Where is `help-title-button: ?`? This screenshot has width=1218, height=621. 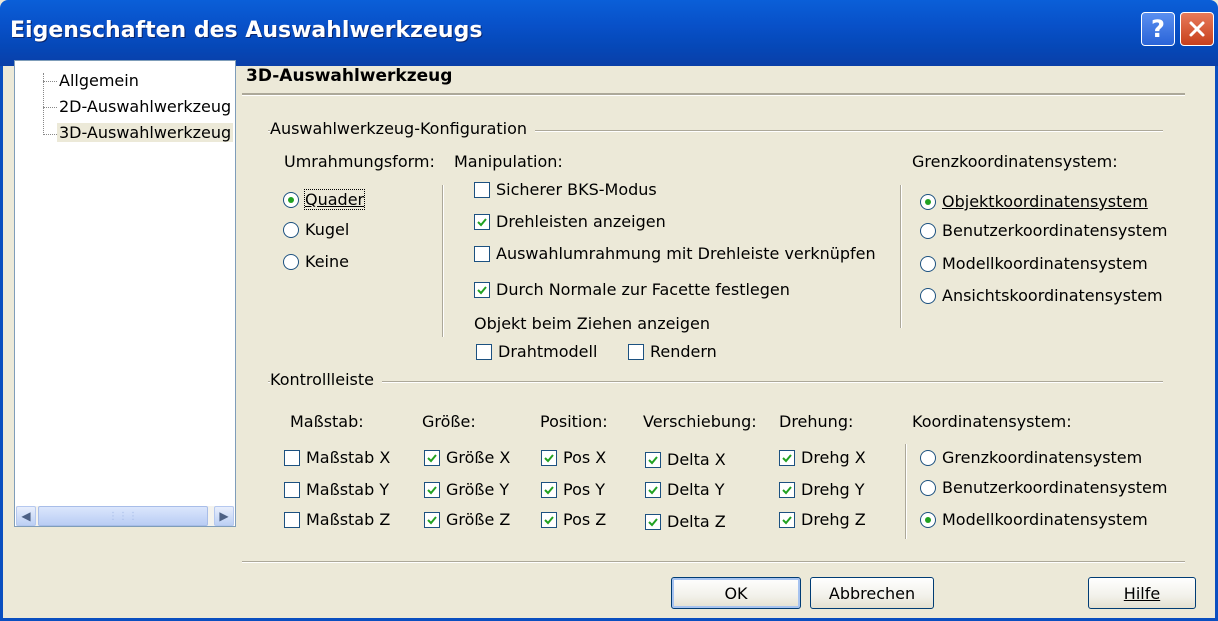 help-title-button: ? is located at coordinates (1158, 29).